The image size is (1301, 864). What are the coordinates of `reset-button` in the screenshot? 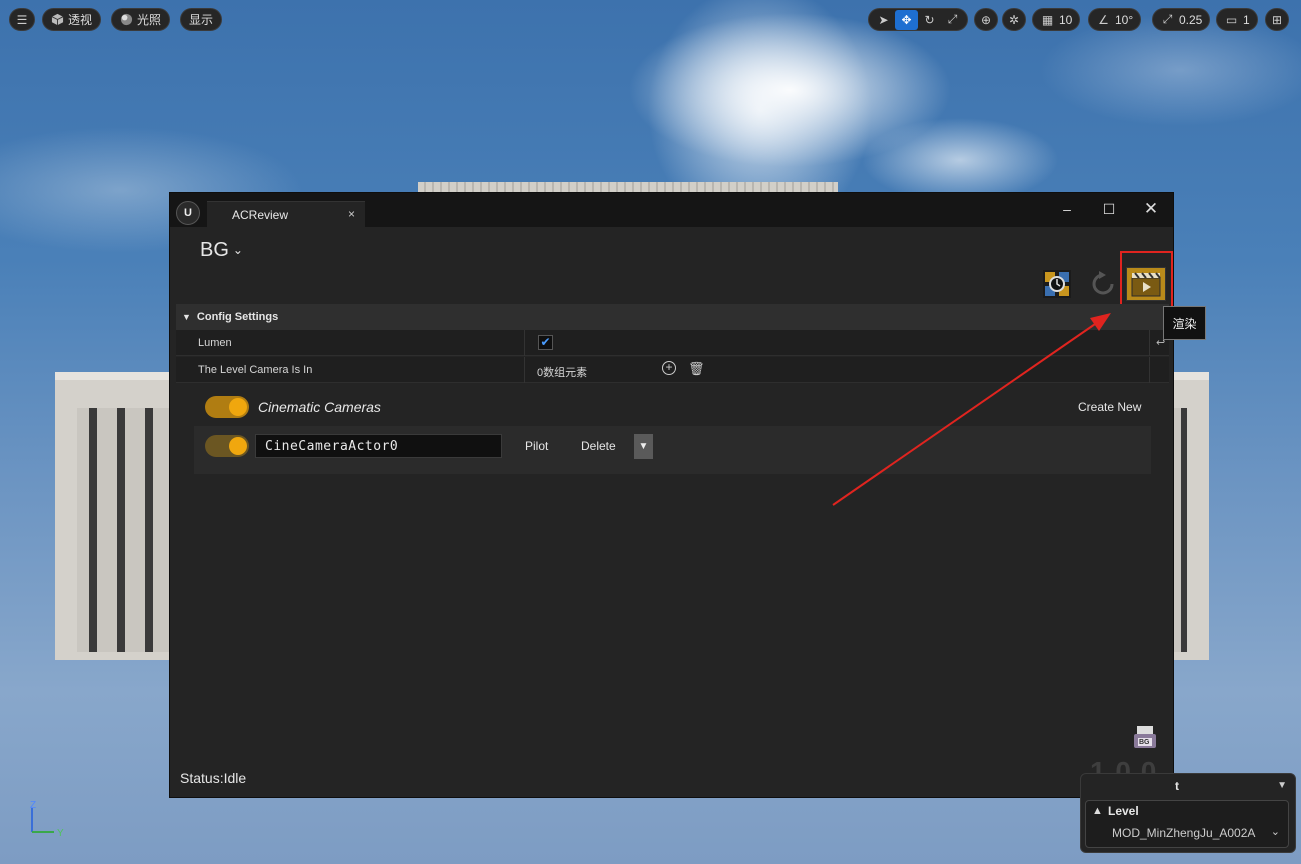 It's located at (1103, 284).